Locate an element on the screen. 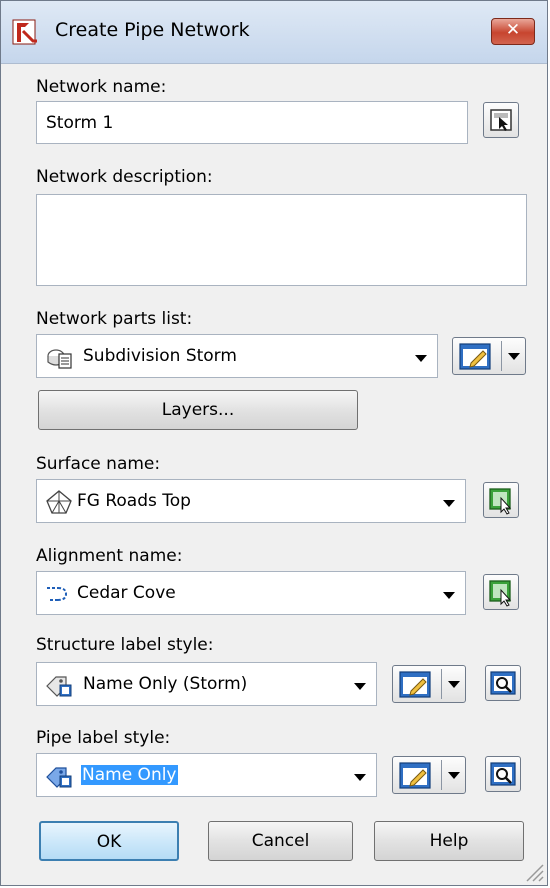 This screenshot has height=888, width=550. close-button: ✕ is located at coordinates (513, 31).